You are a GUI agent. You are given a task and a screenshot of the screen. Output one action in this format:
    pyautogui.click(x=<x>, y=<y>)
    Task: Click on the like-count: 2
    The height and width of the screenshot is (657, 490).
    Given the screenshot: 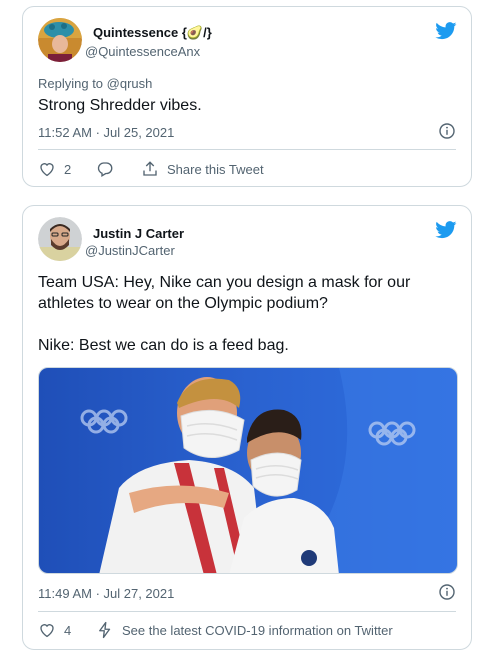 What is the action you would take?
    pyautogui.click(x=68, y=169)
    